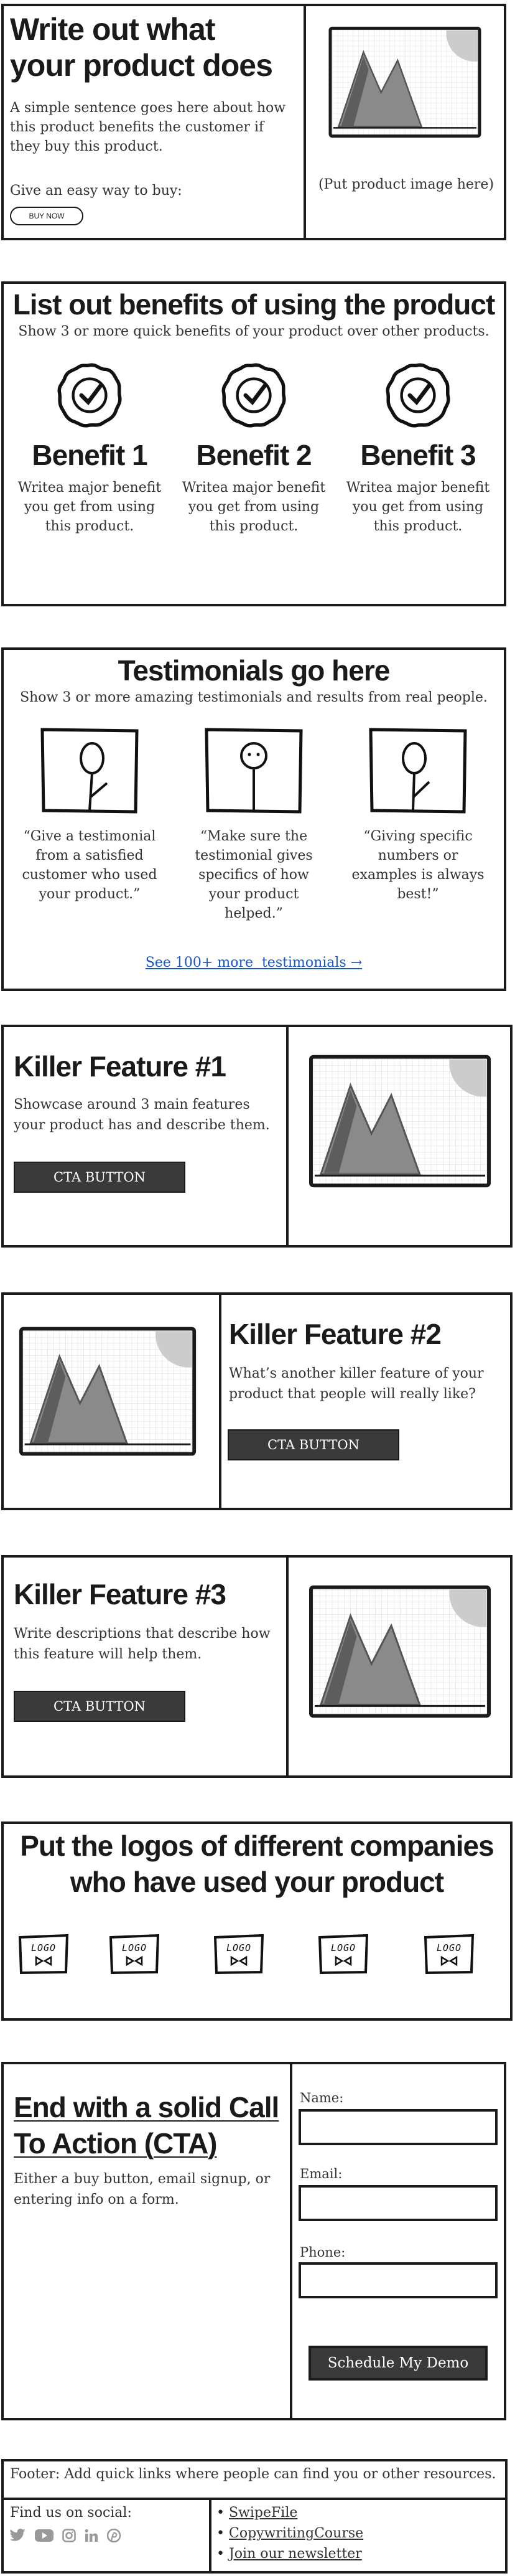 Image resolution: width=515 pixels, height=2576 pixels. Describe the element at coordinates (254, 455) in the screenshot. I see `benefit-title: Benefit 2` at that location.